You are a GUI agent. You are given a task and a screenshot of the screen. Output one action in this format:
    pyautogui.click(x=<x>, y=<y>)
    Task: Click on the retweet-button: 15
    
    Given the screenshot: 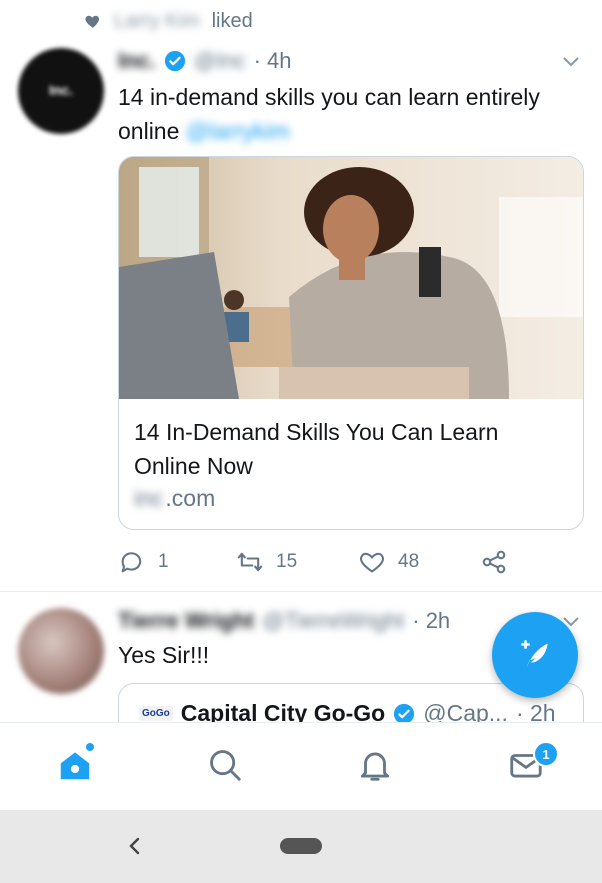 What is the action you would take?
    pyautogui.click(x=266, y=562)
    